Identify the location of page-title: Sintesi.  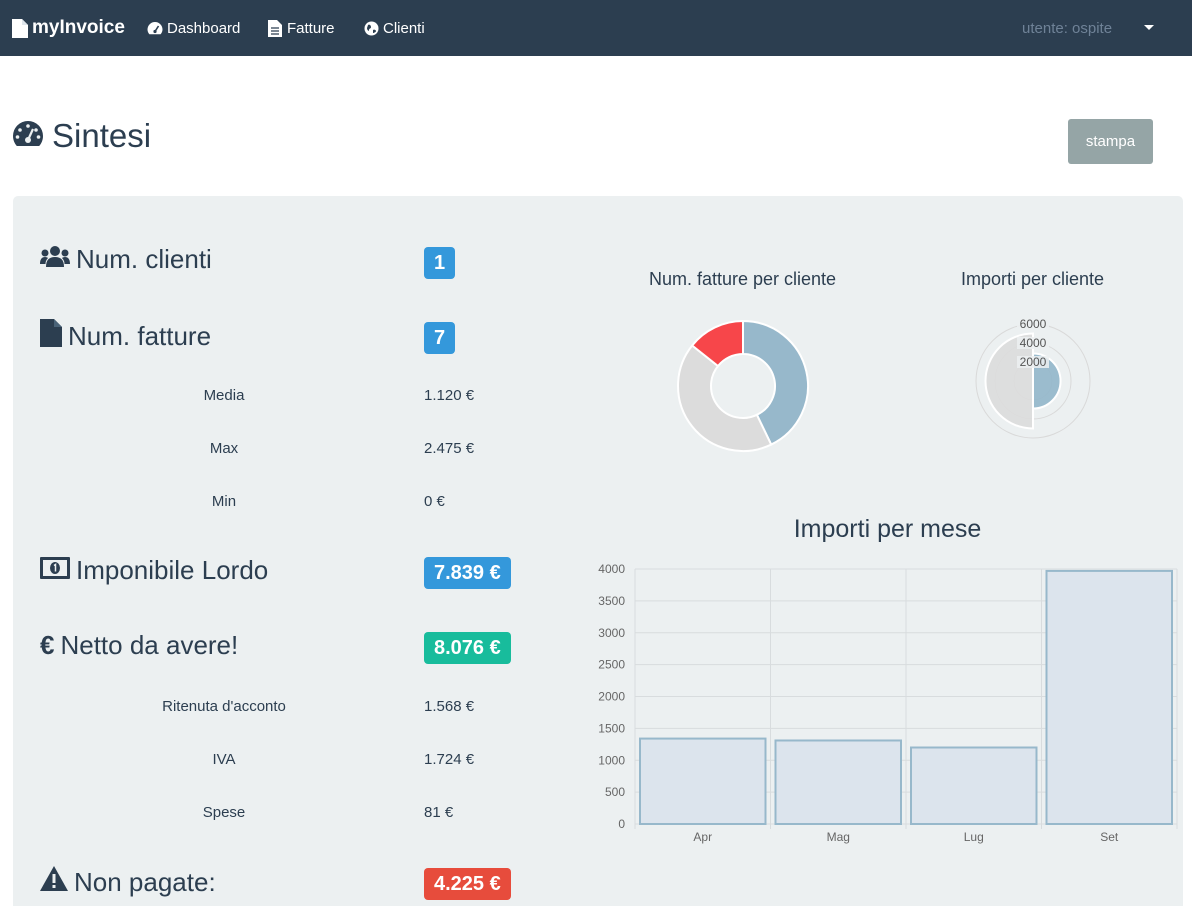
(81, 136).